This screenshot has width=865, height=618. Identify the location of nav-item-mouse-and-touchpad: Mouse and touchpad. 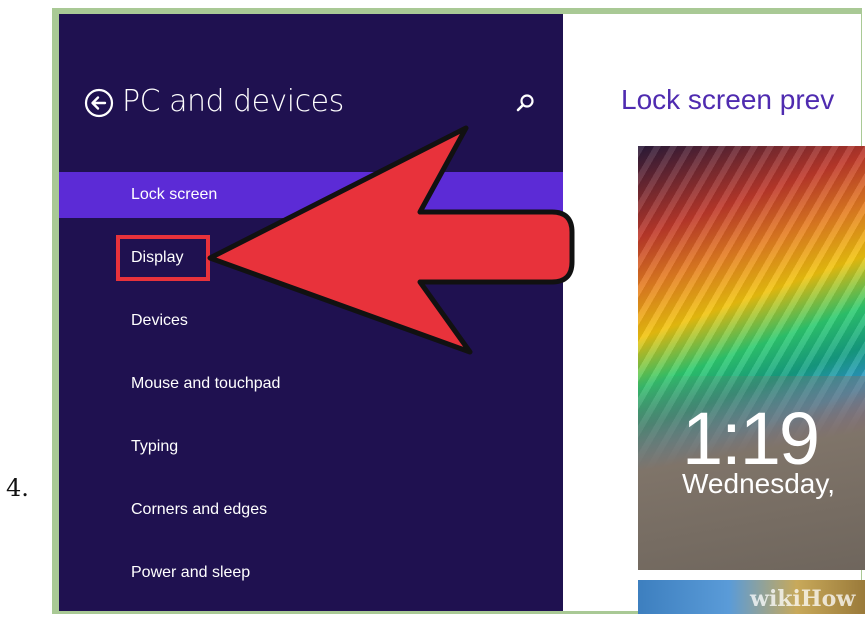
(311, 384).